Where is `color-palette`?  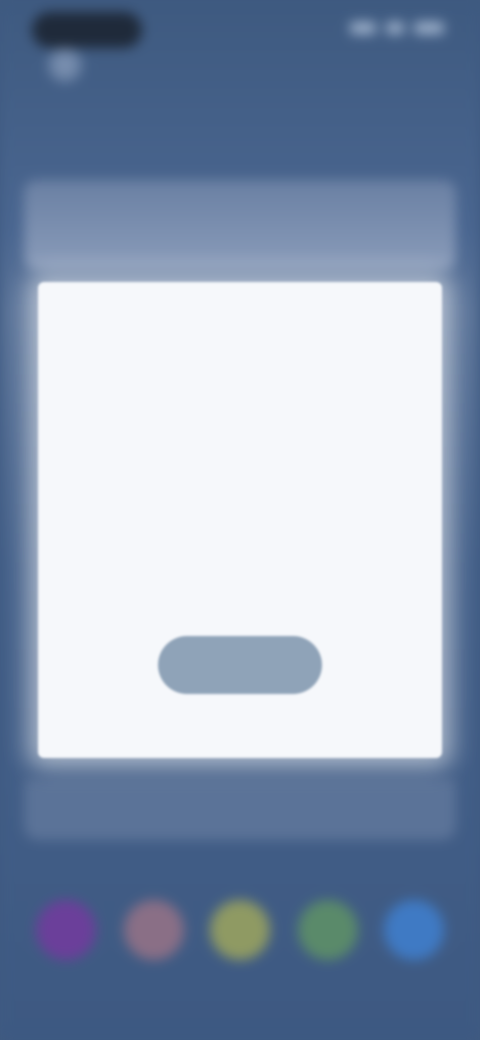
color-palette is located at coordinates (240, 932).